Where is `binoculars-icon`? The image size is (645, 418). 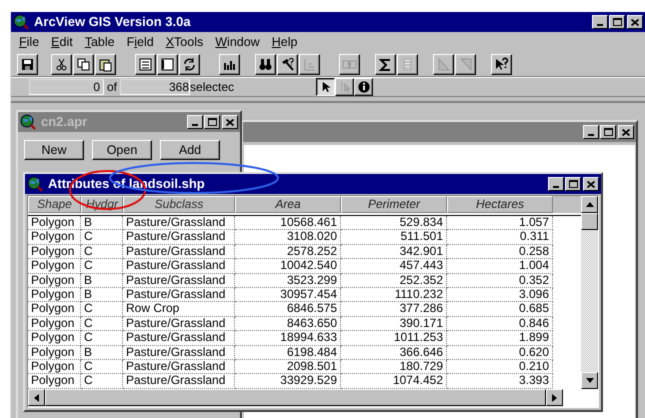
binoculars-icon is located at coordinates (265, 64).